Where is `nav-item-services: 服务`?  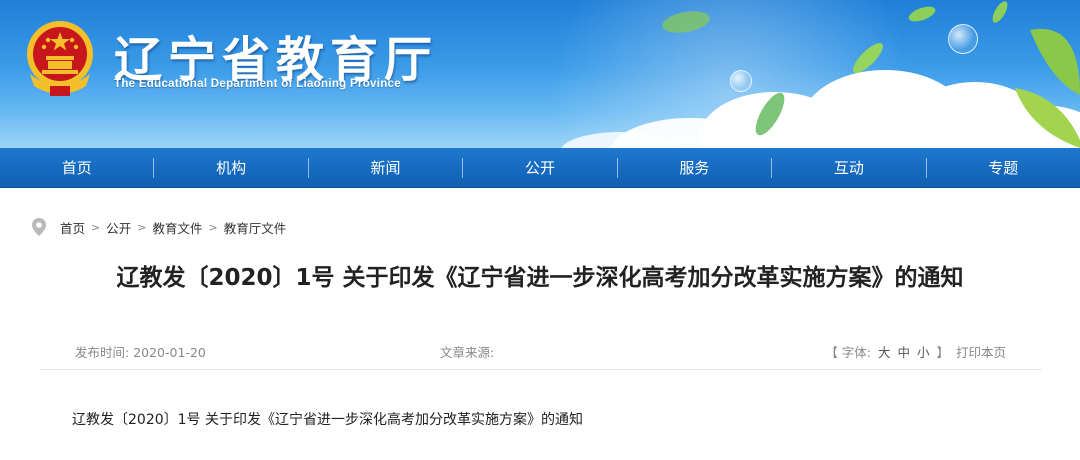
nav-item-services: 服务 is located at coordinates (694, 167).